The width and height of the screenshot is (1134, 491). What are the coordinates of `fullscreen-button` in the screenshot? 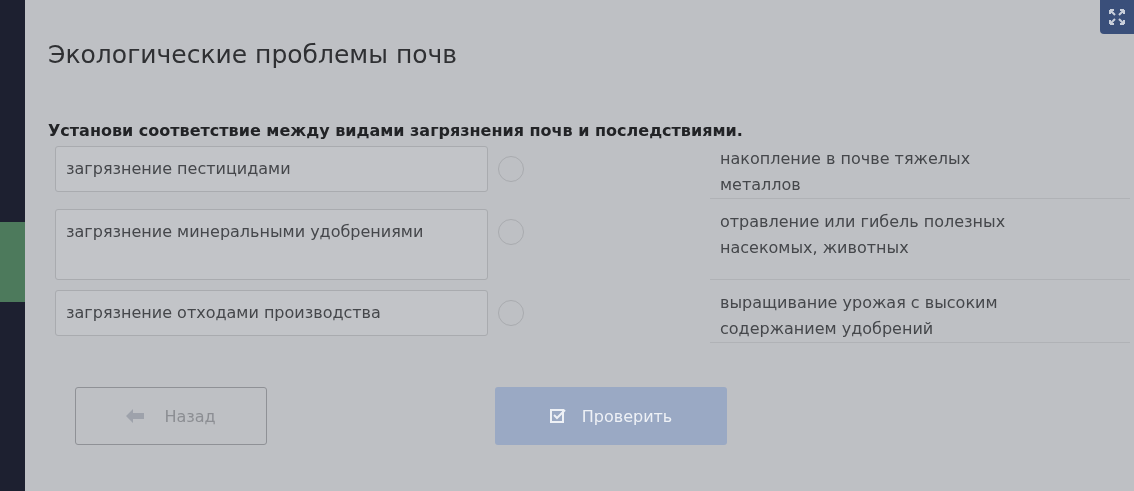 It's located at (1117, 17).